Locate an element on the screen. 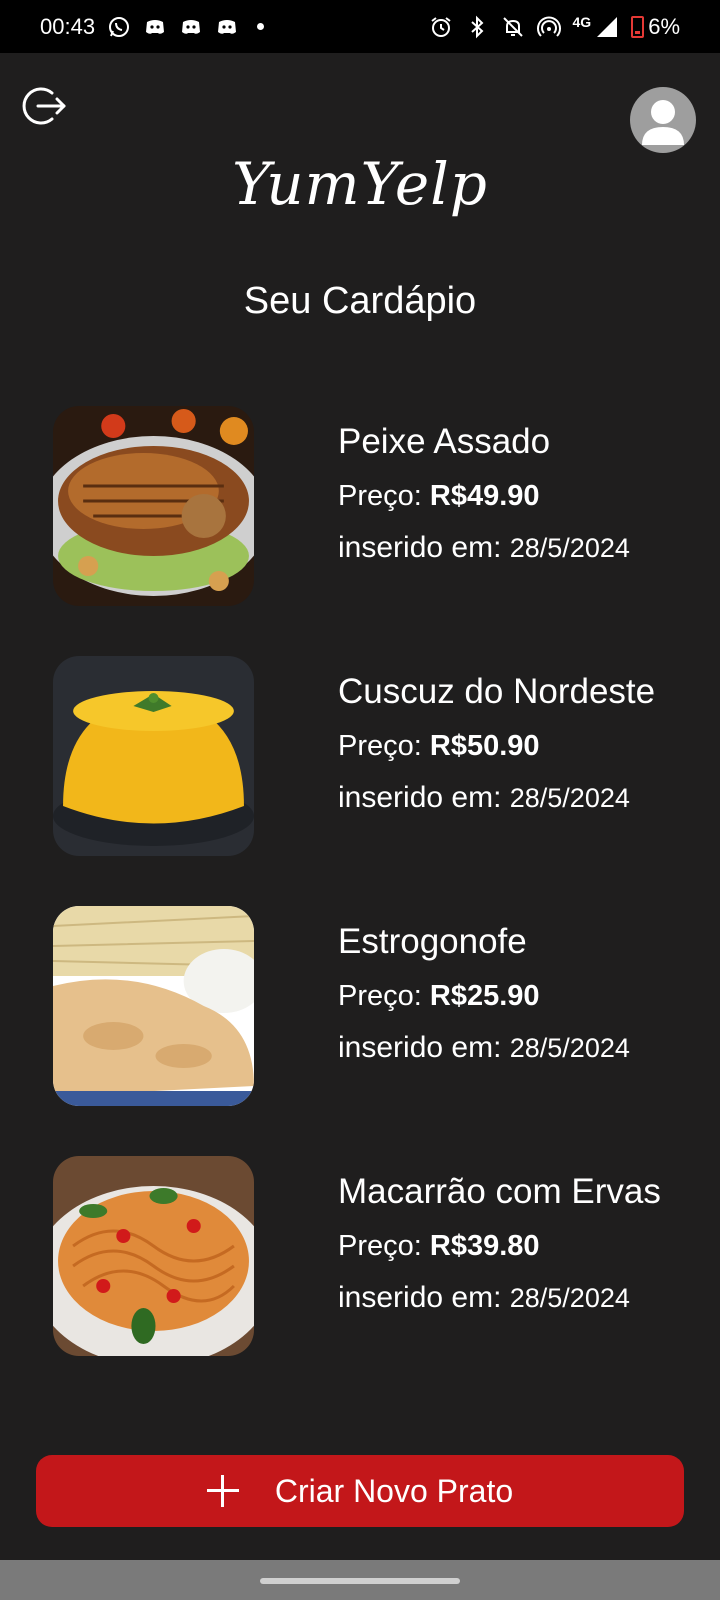 Image resolution: width=720 pixels, height=1600 pixels. create-dish-button: Criar Novo Prato is located at coordinates (360, 1491).